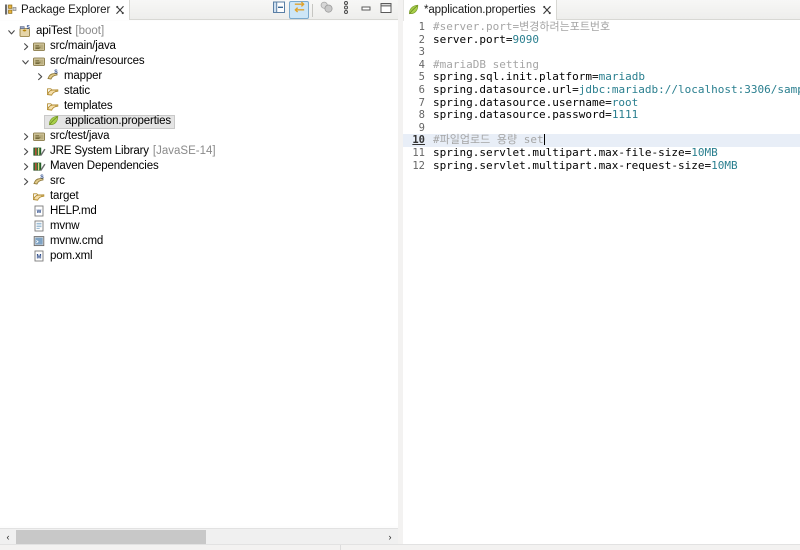 Image resolution: width=800 pixels, height=550 pixels. Describe the element at coordinates (39, 226) in the screenshot. I see `text-file-icon` at that location.